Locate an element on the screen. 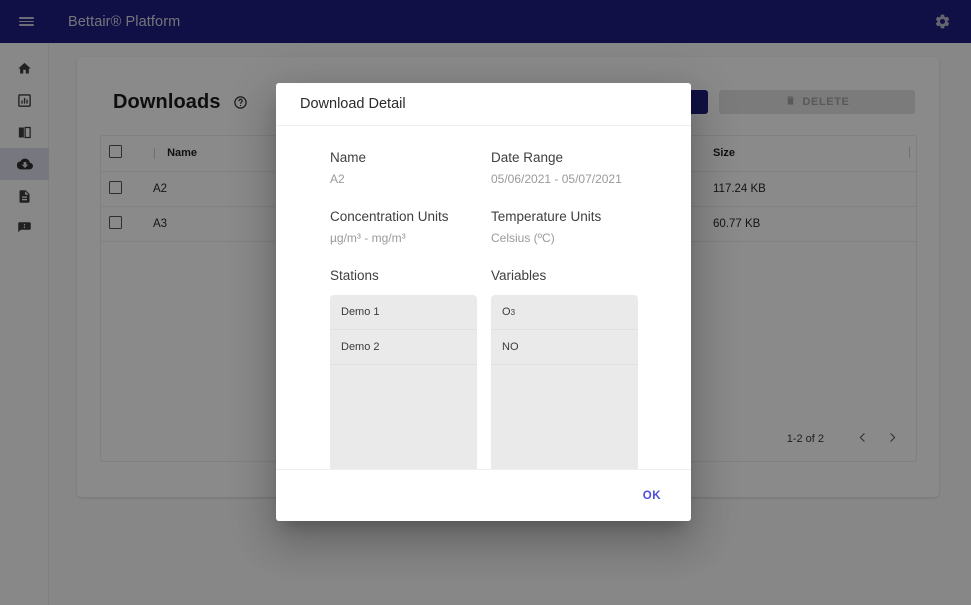 This screenshot has width=971, height=605. dialog-footer: OK is located at coordinates (483, 495).